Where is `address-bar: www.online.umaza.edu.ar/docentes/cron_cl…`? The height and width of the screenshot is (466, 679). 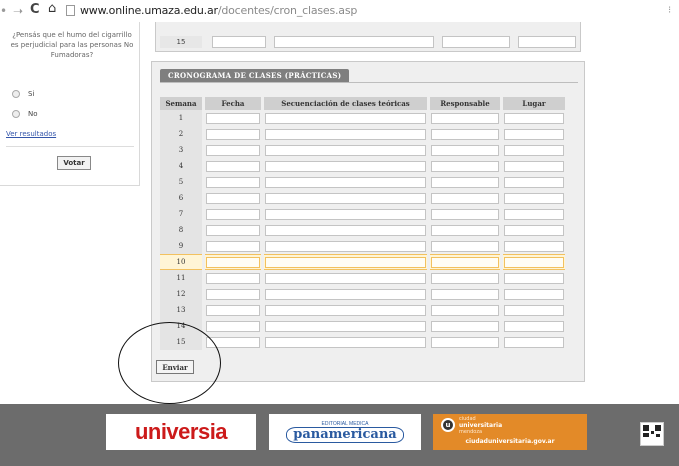
address-bar: www.online.umaza.edu.ar/docentes/cron_cl… is located at coordinates (218, 10).